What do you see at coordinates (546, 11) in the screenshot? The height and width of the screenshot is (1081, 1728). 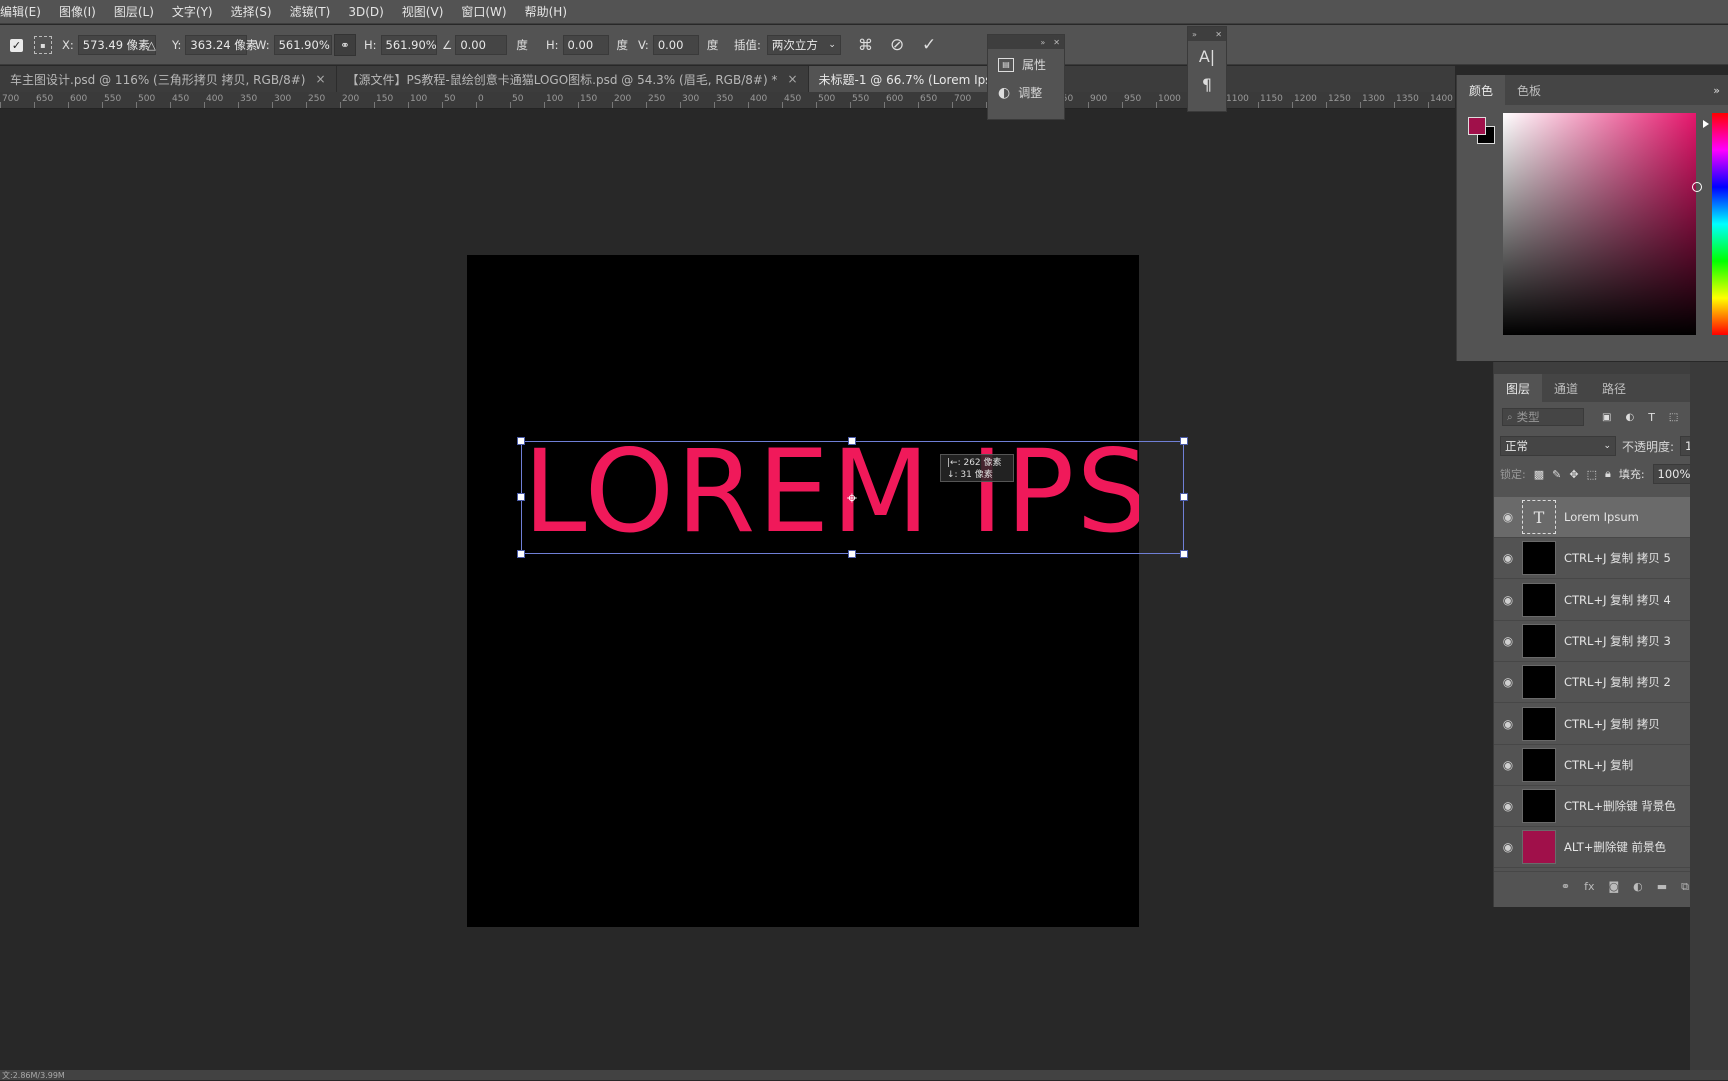 I see `menu-help: 帮助(H)` at bounding box center [546, 11].